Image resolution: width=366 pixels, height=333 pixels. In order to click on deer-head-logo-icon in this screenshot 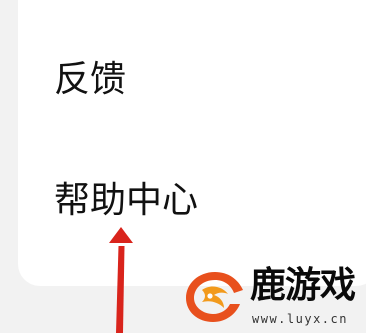, I will do `click(214, 297)`.